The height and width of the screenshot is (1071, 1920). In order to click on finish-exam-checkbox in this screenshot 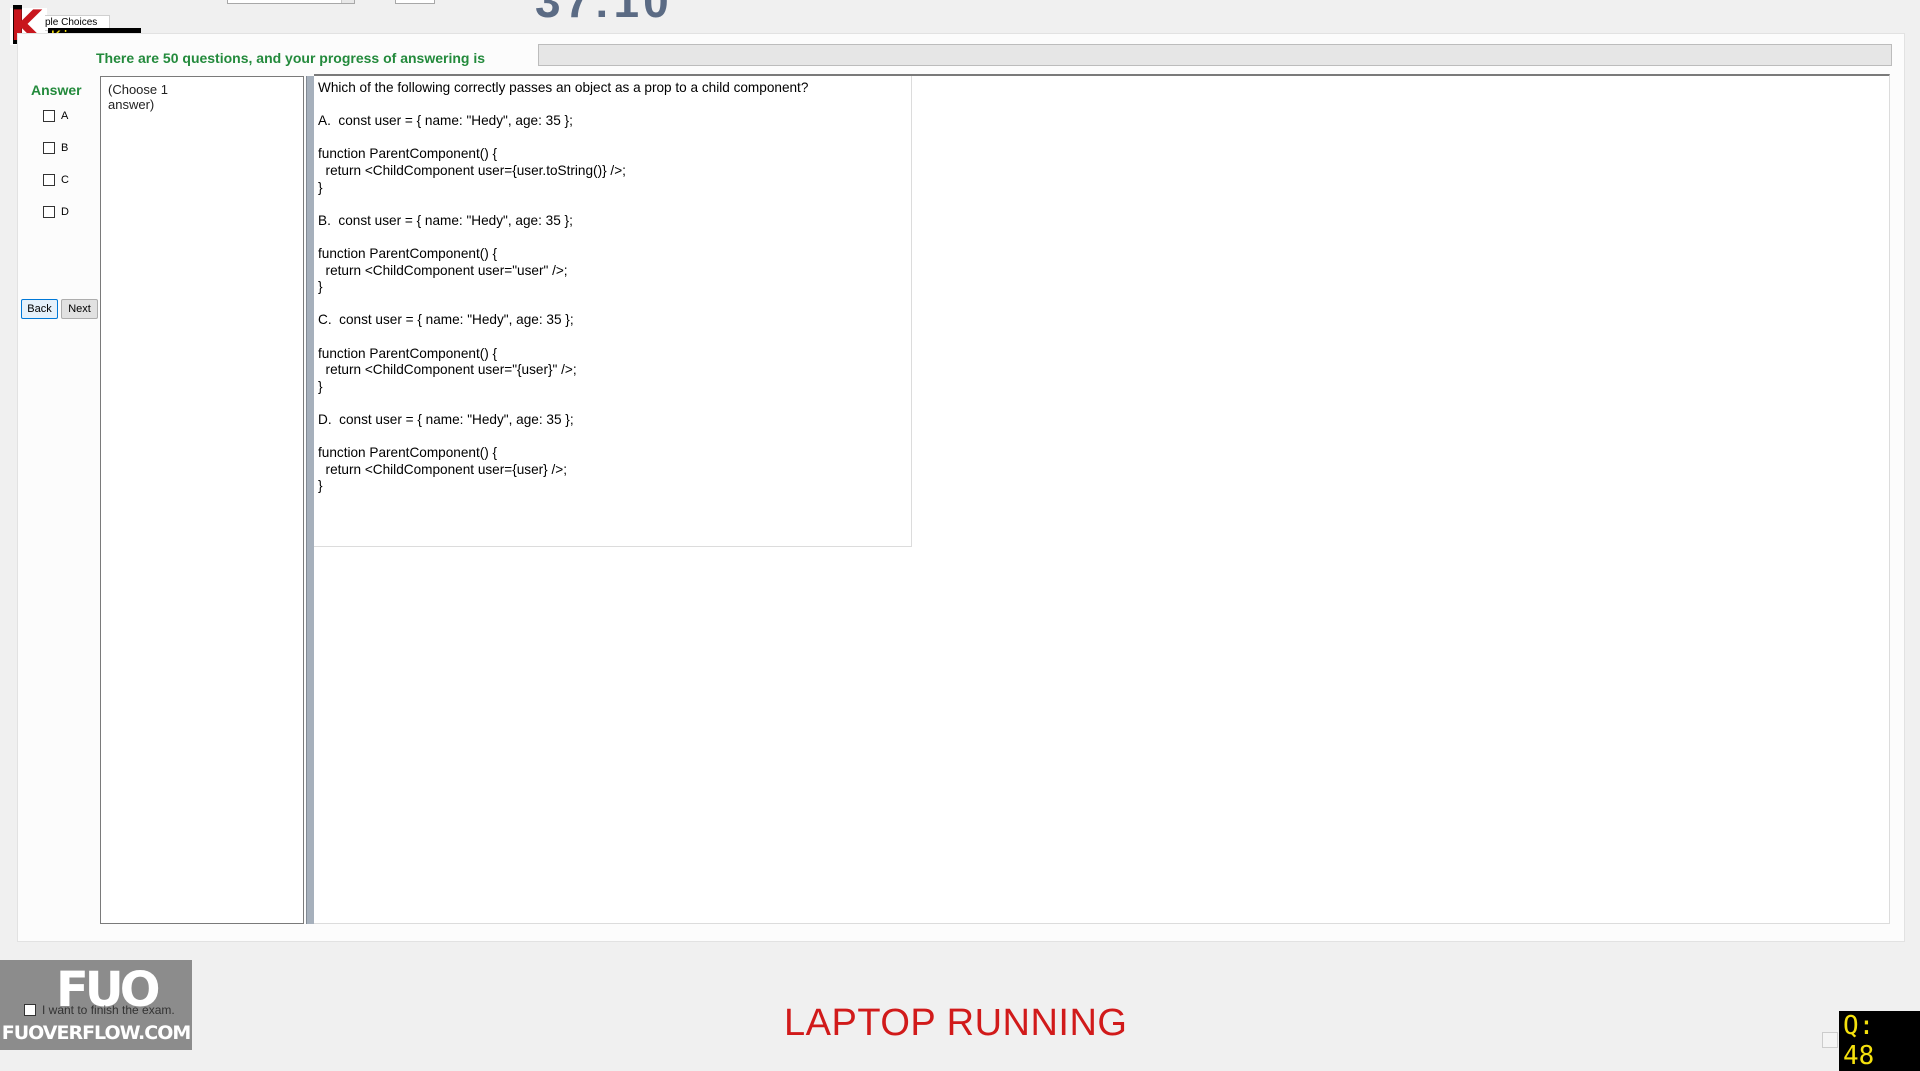, I will do `click(30, 1010)`.